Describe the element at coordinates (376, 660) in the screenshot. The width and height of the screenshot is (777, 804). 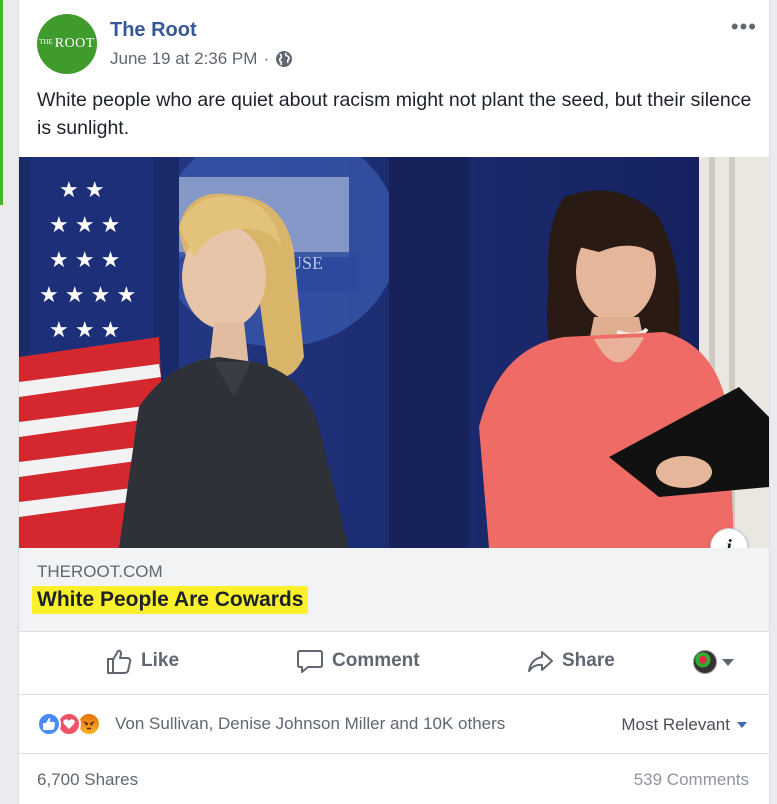
I see `comment-label: Comment` at that location.